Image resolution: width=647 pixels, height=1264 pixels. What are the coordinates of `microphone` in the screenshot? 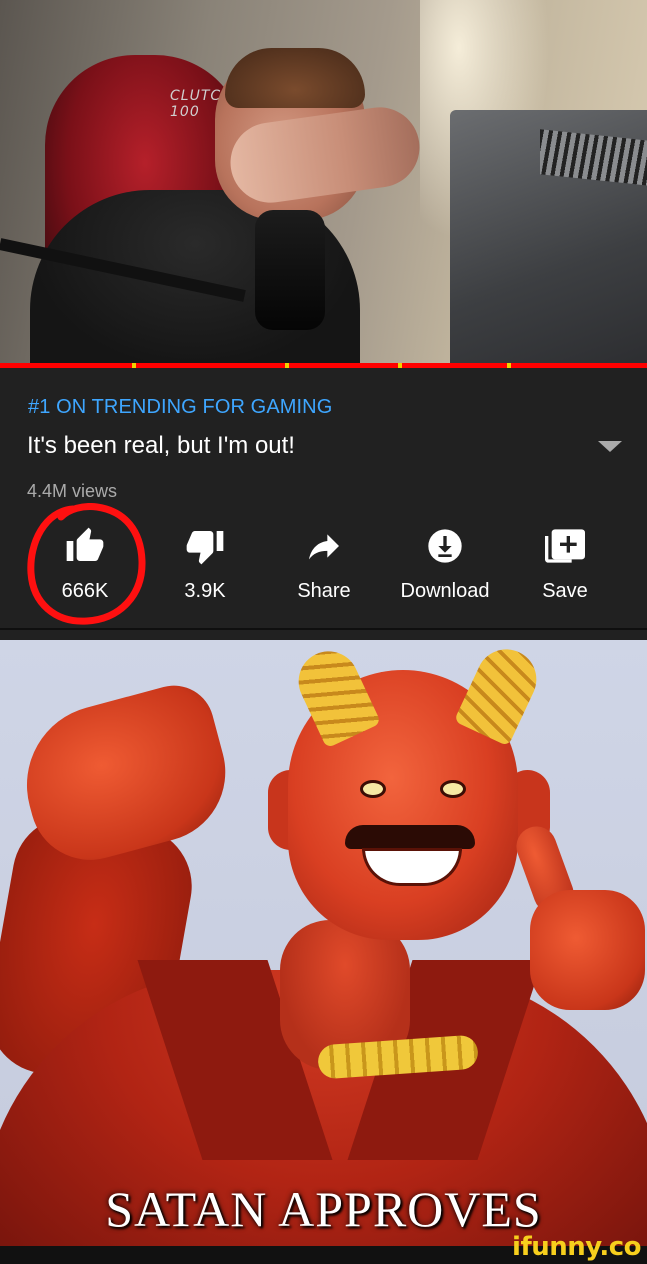 It's located at (290, 270).